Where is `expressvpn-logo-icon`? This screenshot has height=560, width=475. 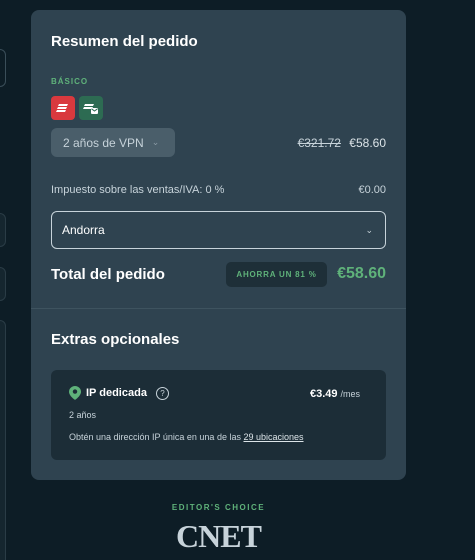
expressvpn-logo-icon is located at coordinates (63, 108).